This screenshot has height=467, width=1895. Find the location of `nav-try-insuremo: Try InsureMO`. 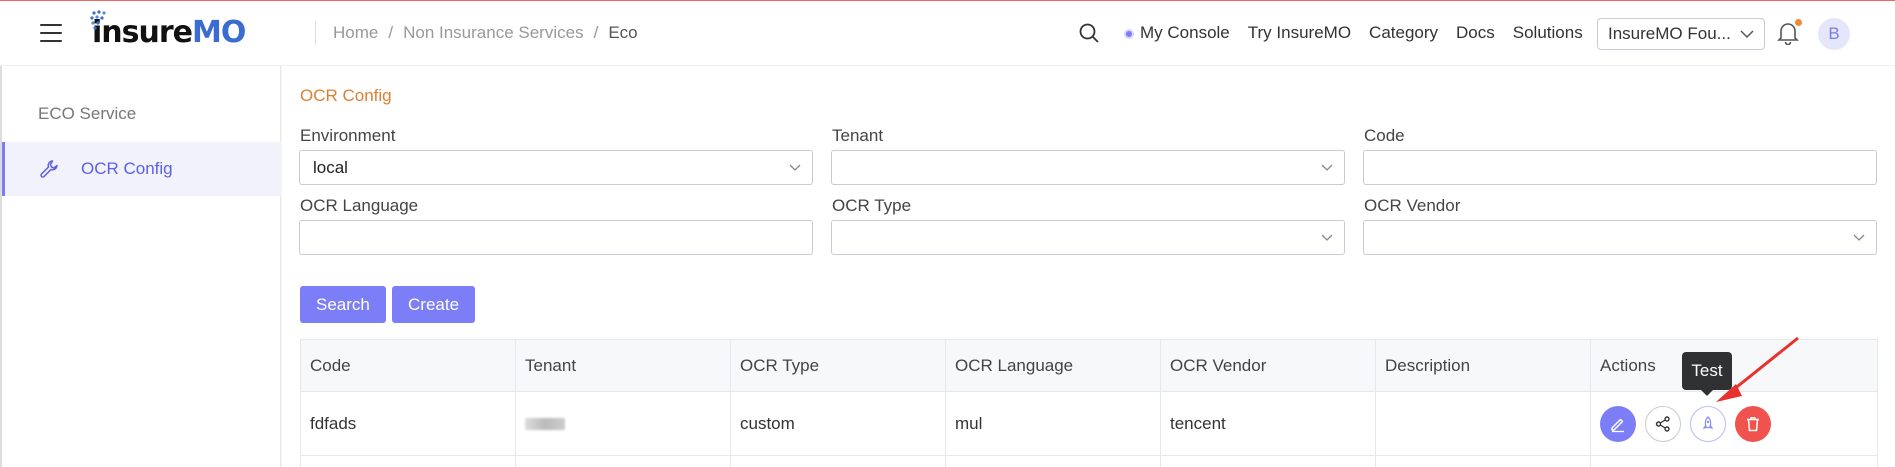

nav-try-insuremo: Try InsureMO is located at coordinates (1299, 33).